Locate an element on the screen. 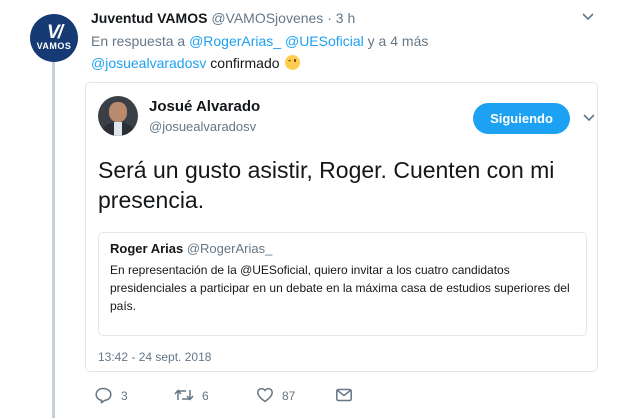 The height and width of the screenshot is (418, 630). quoted-author-handle: @josuealvaradosv is located at coordinates (202, 126).